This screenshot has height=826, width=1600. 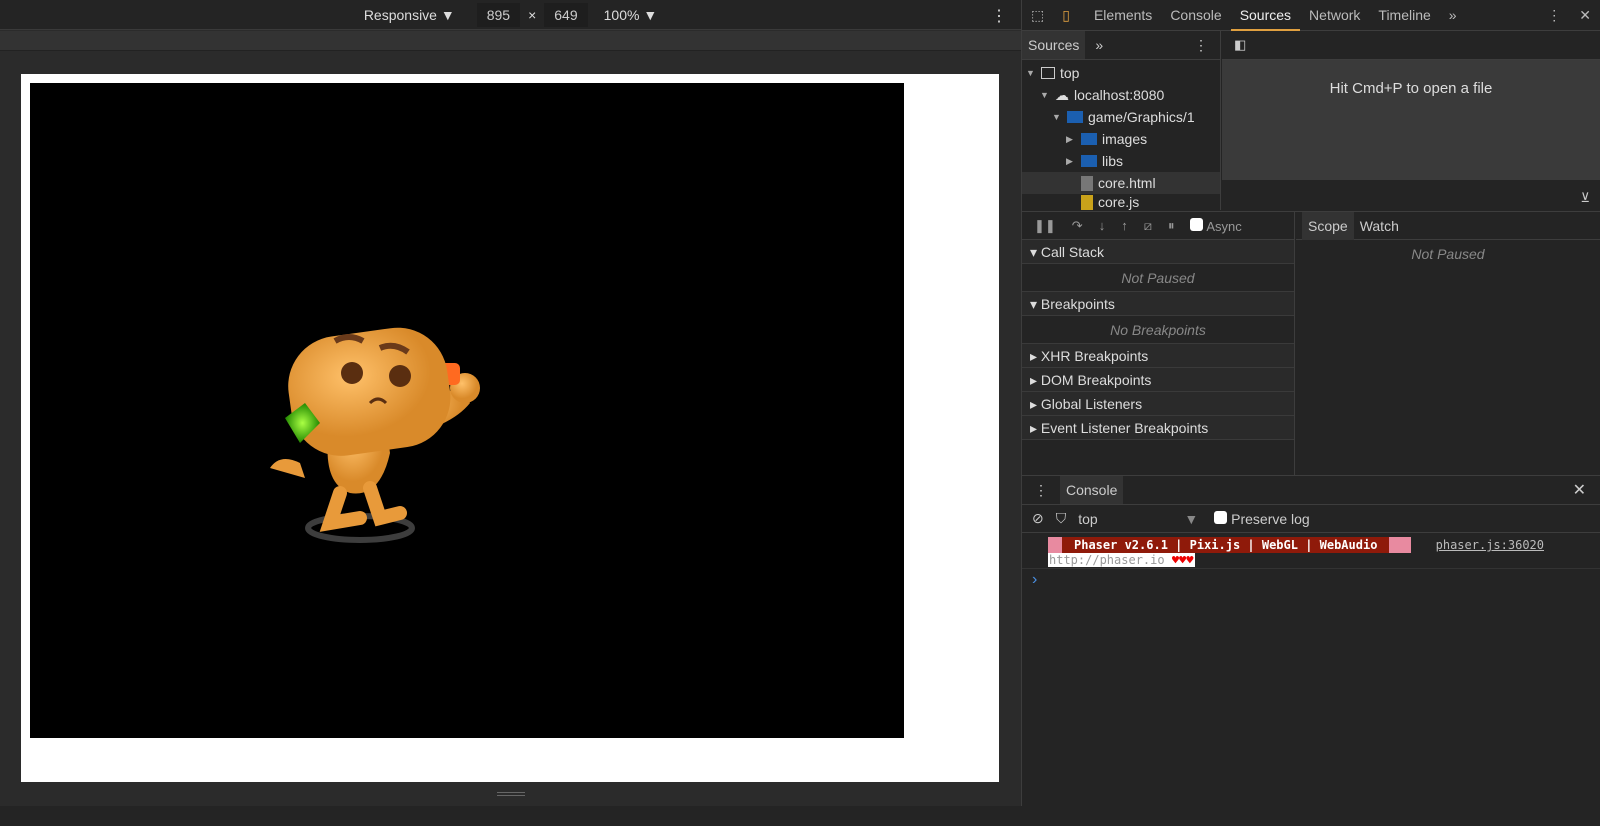 What do you see at coordinates (1088, 518) in the screenshot?
I see `context-label: top` at bounding box center [1088, 518].